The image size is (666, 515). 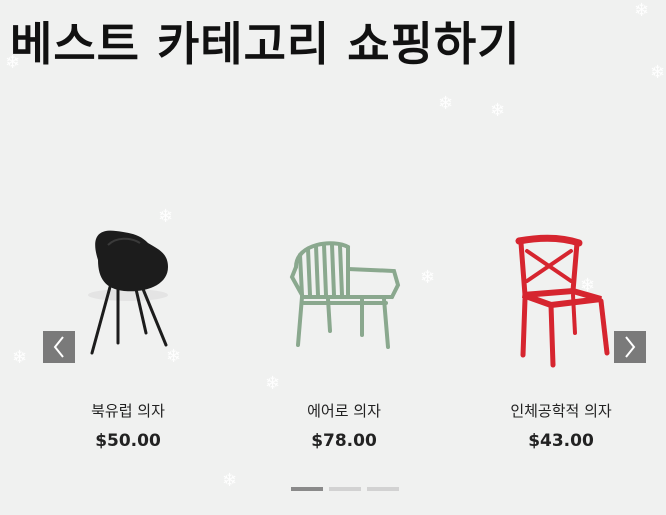 I want to click on carousel-prev-button, so click(x=59, y=347).